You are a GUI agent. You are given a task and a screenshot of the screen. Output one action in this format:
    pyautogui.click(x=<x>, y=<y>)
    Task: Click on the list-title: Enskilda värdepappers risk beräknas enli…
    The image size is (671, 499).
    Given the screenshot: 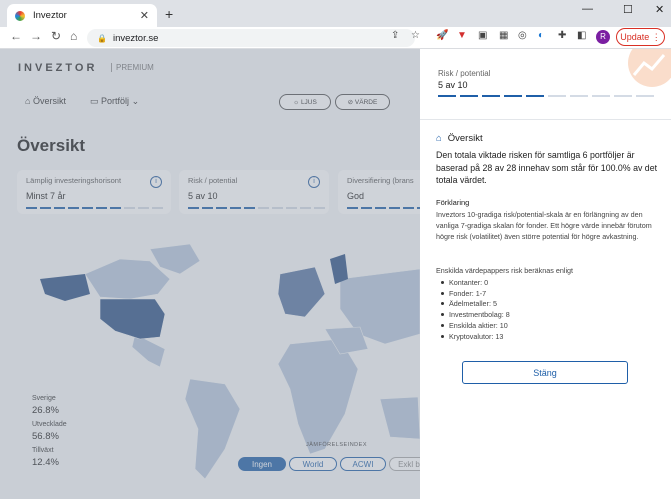 What is the action you would take?
    pyautogui.click(x=505, y=270)
    